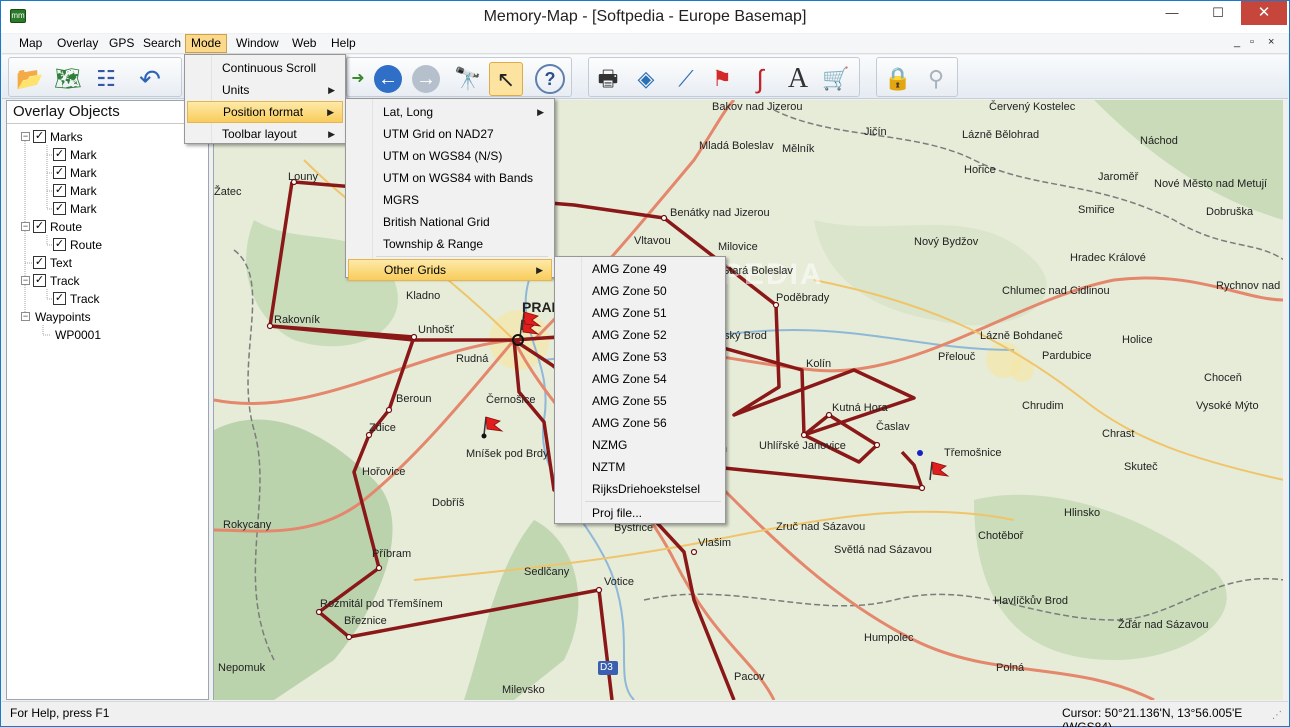 Image resolution: width=1290 pixels, height=727 pixels. What do you see at coordinates (1237, 42) in the screenshot?
I see `mdi-minimize-button: _` at bounding box center [1237, 42].